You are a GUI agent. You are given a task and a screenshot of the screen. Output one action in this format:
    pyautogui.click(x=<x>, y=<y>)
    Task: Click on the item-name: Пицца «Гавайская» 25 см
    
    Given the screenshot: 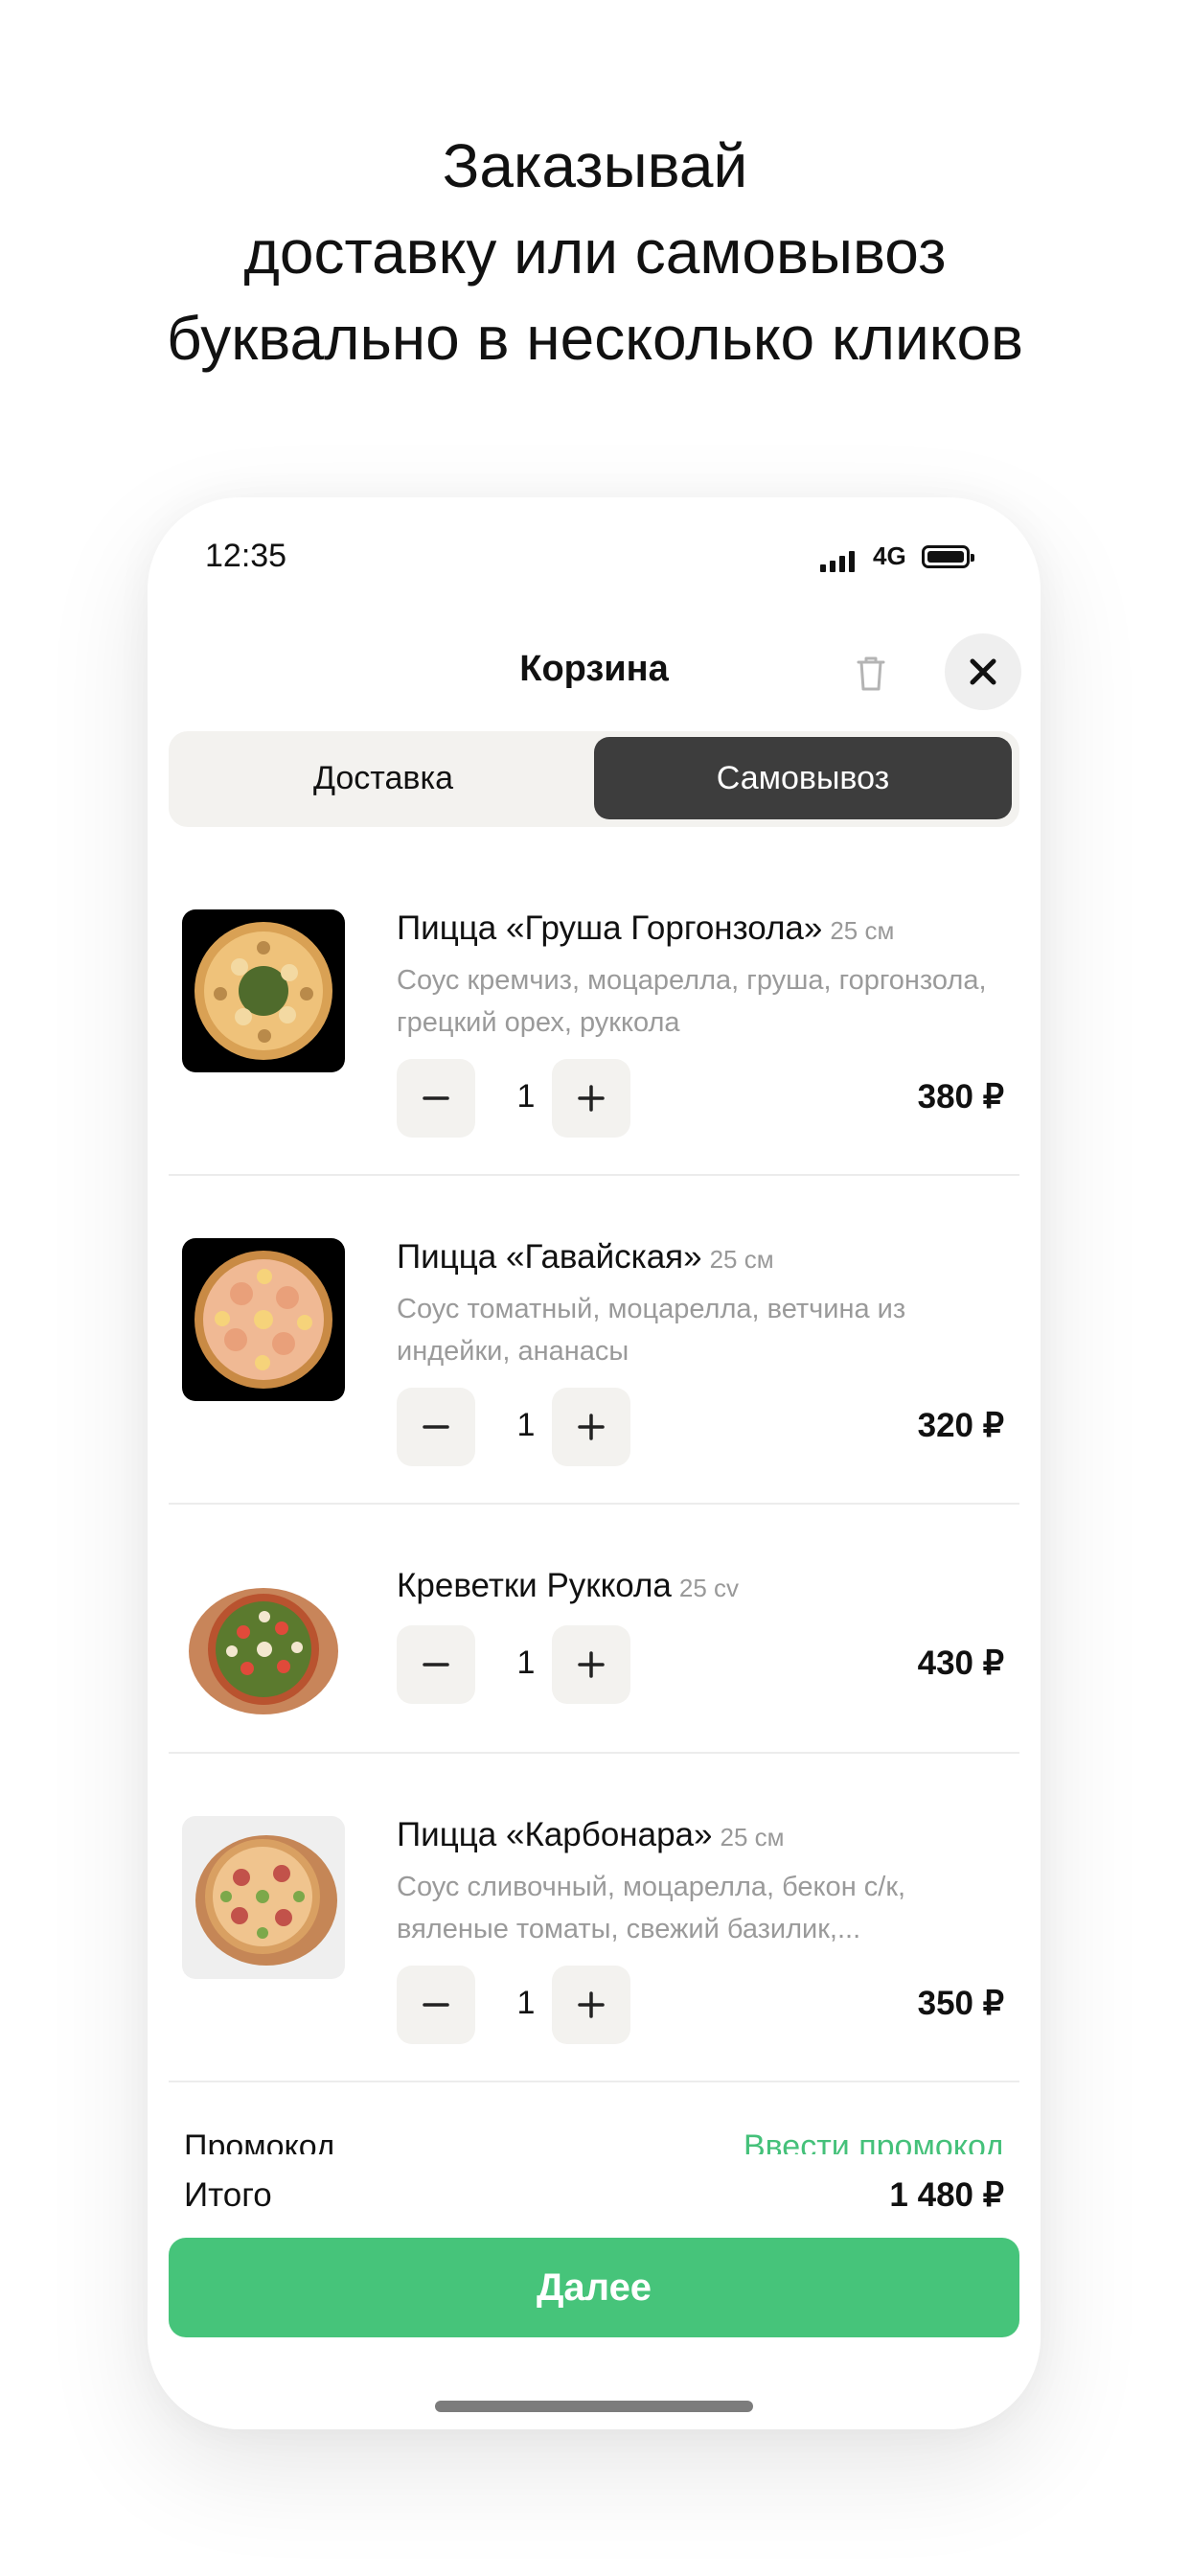 What is the action you would take?
    pyautogui.click(x=586, y=1257)
    